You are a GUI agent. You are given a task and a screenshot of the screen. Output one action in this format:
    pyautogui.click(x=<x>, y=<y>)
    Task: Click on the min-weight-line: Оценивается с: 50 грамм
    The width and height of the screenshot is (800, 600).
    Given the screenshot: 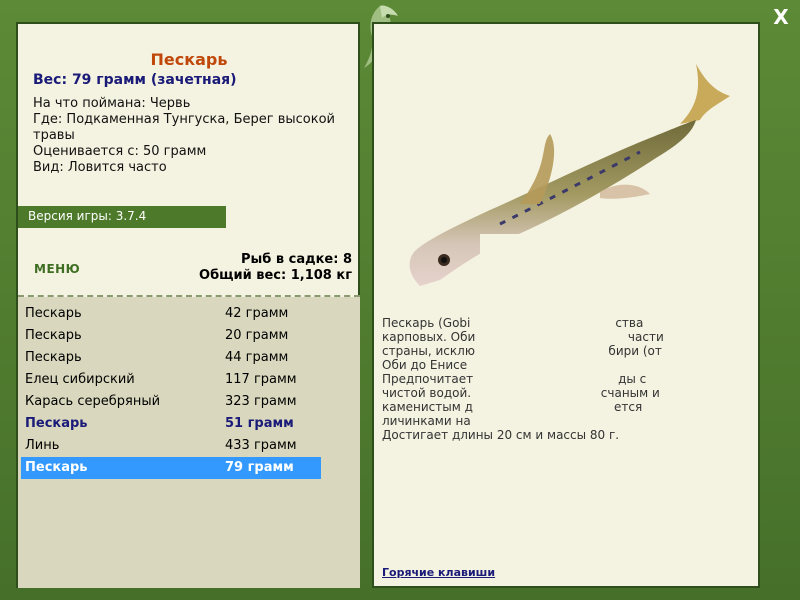 What is the action you would take?
    pyautogui.click(x=120, y=151)
    